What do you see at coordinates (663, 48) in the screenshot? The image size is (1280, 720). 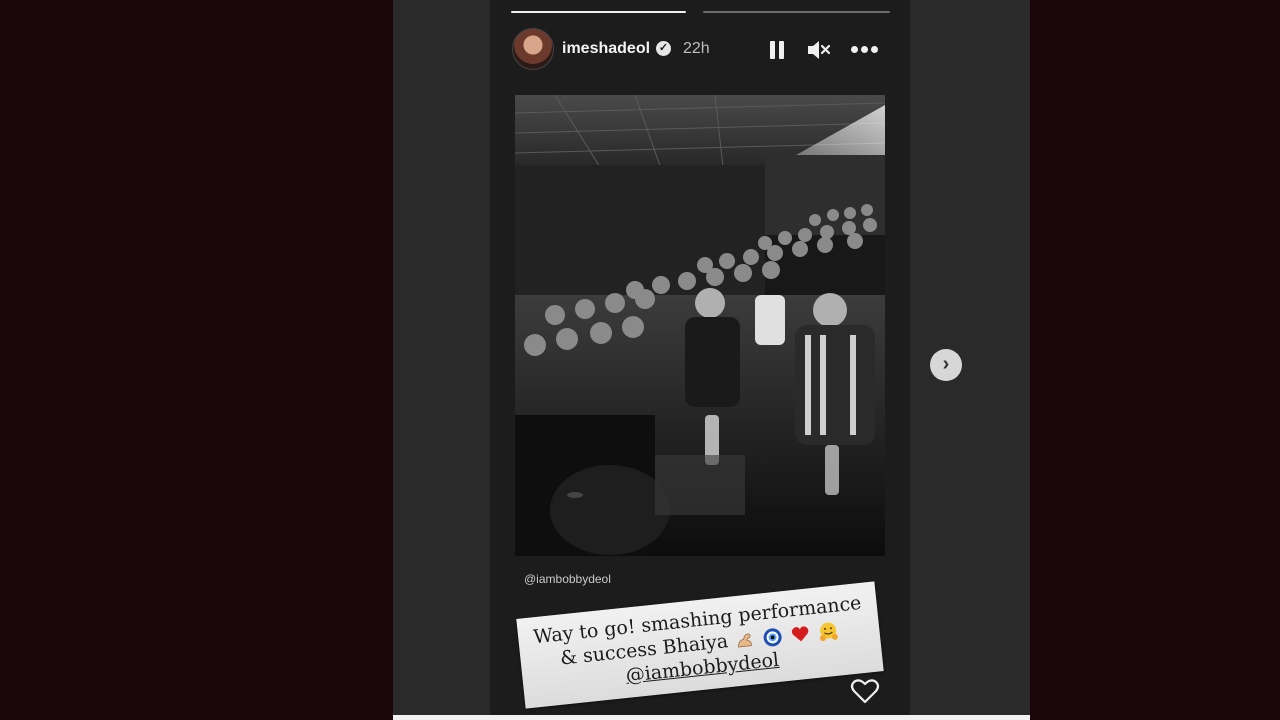 I see `verified-badge-icon: ✓` at bounding box center [663, 48].